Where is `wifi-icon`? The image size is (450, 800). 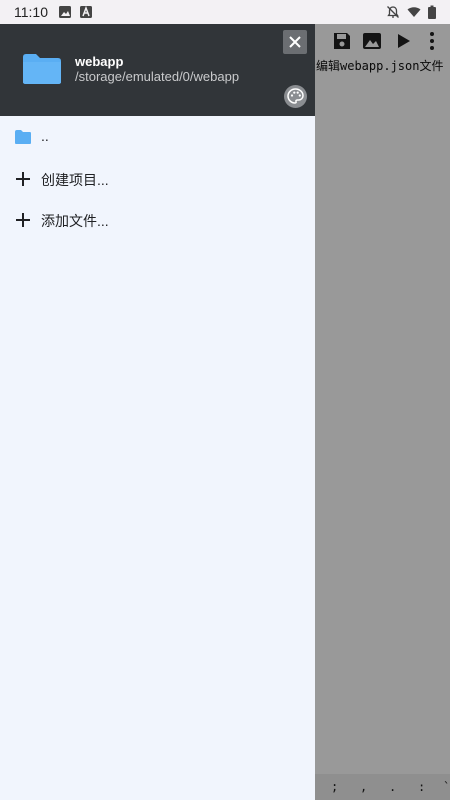
wifi-icon is located at coordinates (414, 12).